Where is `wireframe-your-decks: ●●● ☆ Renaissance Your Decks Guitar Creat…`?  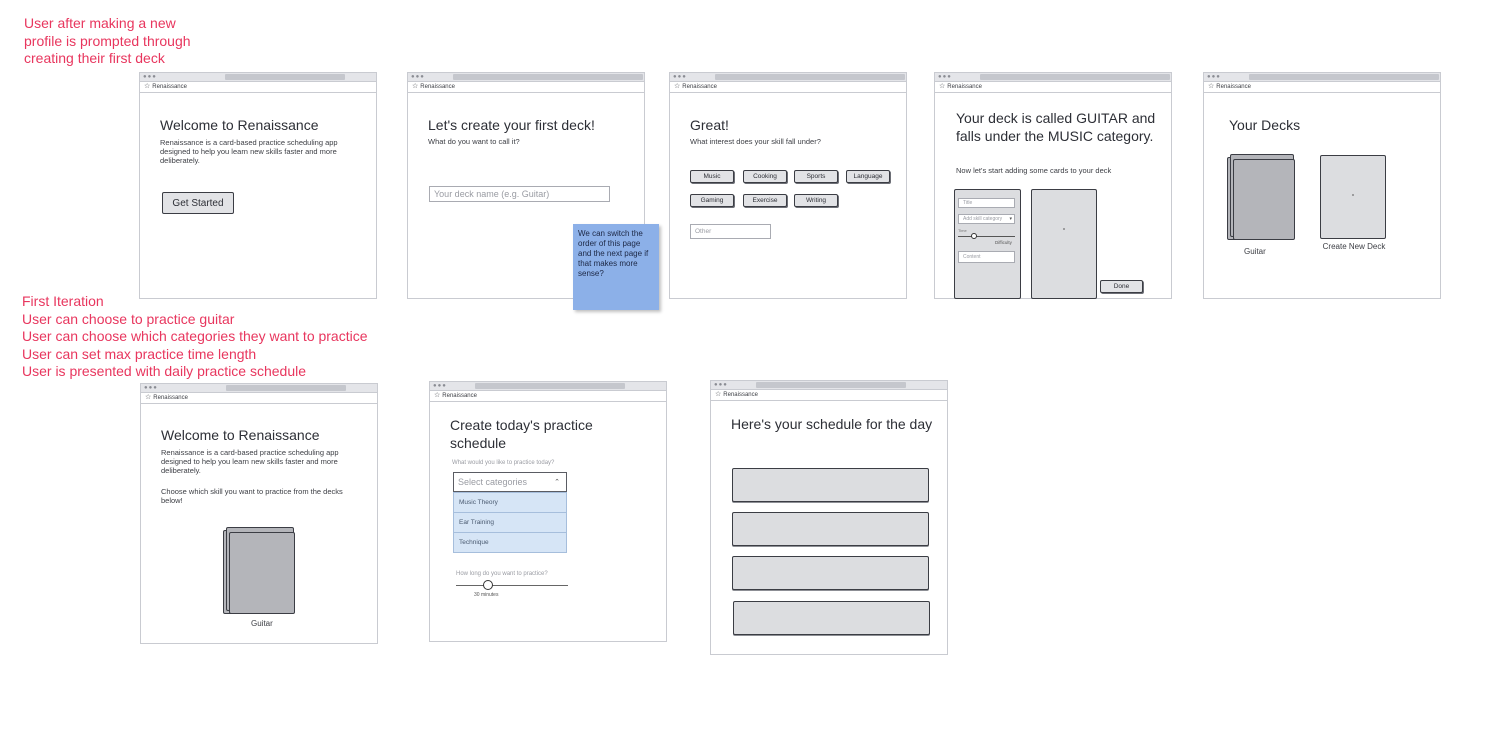 wireframe-your-decks: ●●● ☆ Renaissance Your Decks Guitar Creat… is located at coordinates (1322, 185).